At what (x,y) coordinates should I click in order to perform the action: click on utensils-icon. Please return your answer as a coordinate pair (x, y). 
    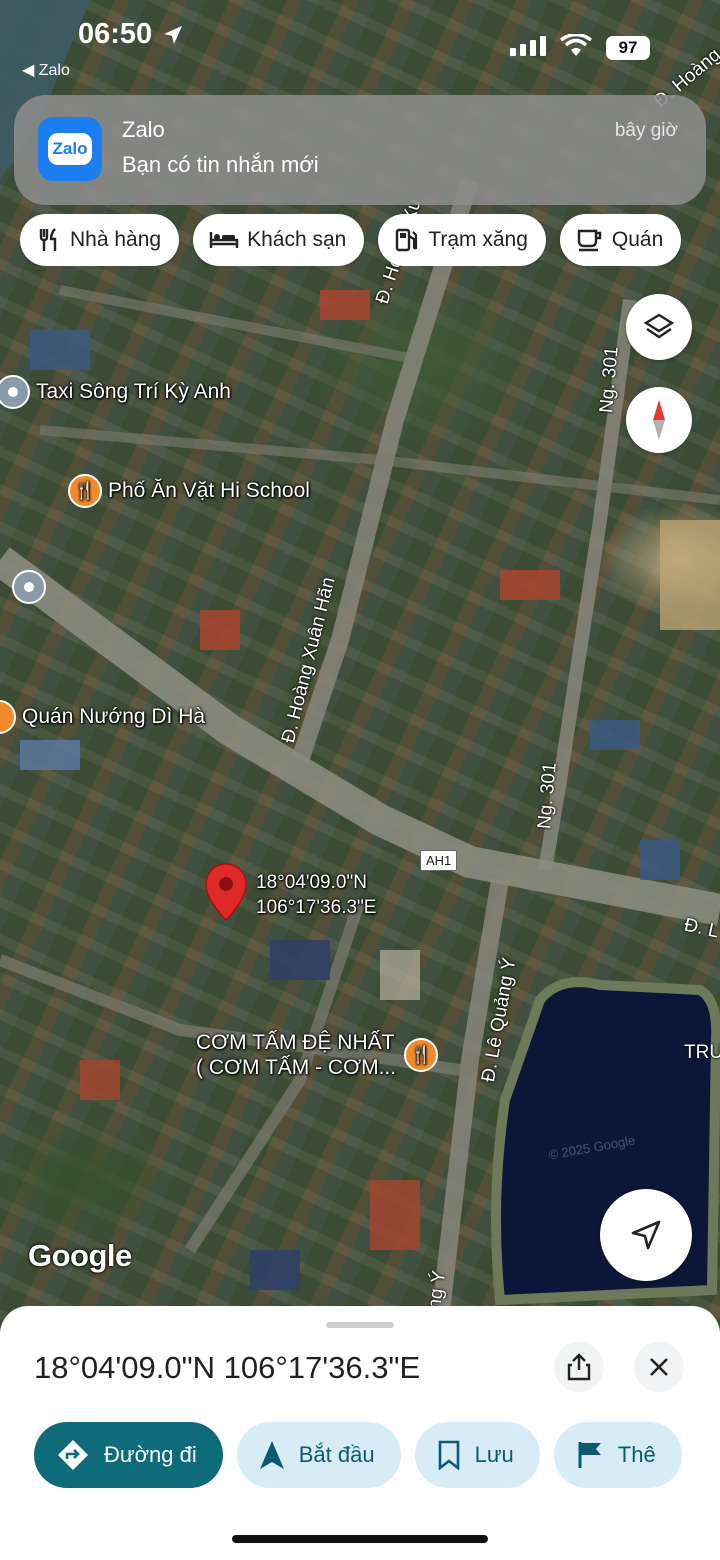
    Looking at the image, I should click on (49, 240).